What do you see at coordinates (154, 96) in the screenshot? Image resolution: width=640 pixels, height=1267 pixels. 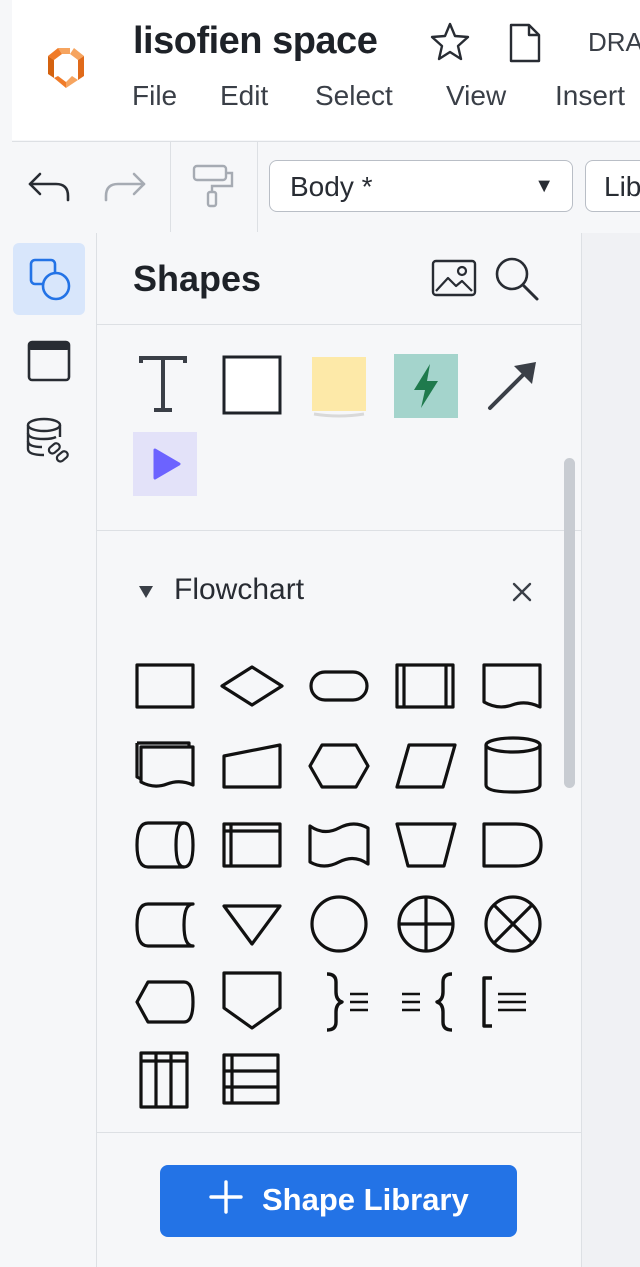 I see `menu-file: File` at bounding box center [154, 96].